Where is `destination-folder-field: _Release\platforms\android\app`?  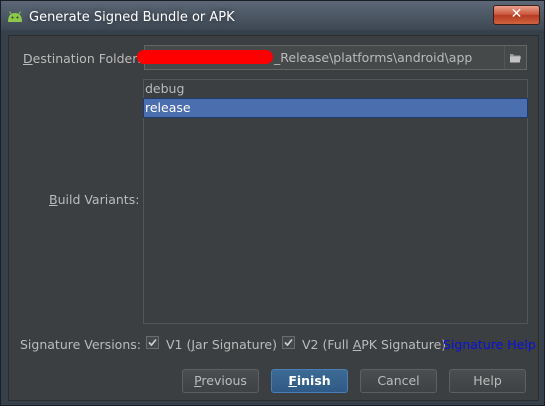
destination-folder-field: _Release\platforms\android\app is located at coordinates (332, 57).